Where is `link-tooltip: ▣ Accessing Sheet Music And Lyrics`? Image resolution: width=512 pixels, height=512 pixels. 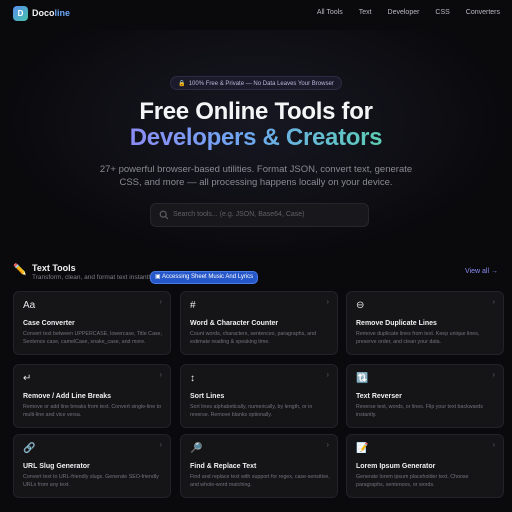 link-tooltip: ▣ Accessing Sheet Music And Lyrics is located at coordinates (204, 277).